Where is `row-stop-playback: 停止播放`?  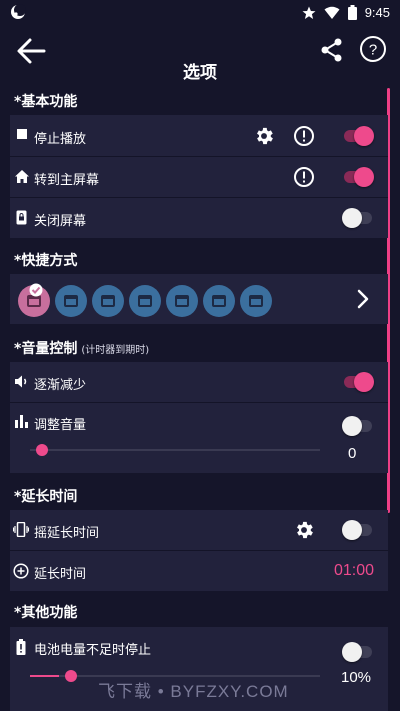
row-stop-playback: 停止播放 is located at coordinates (199, 135).